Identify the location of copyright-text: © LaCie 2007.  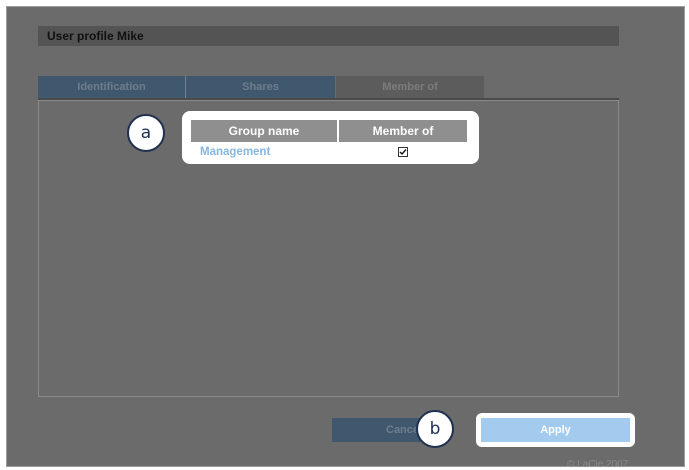
(598, 464).